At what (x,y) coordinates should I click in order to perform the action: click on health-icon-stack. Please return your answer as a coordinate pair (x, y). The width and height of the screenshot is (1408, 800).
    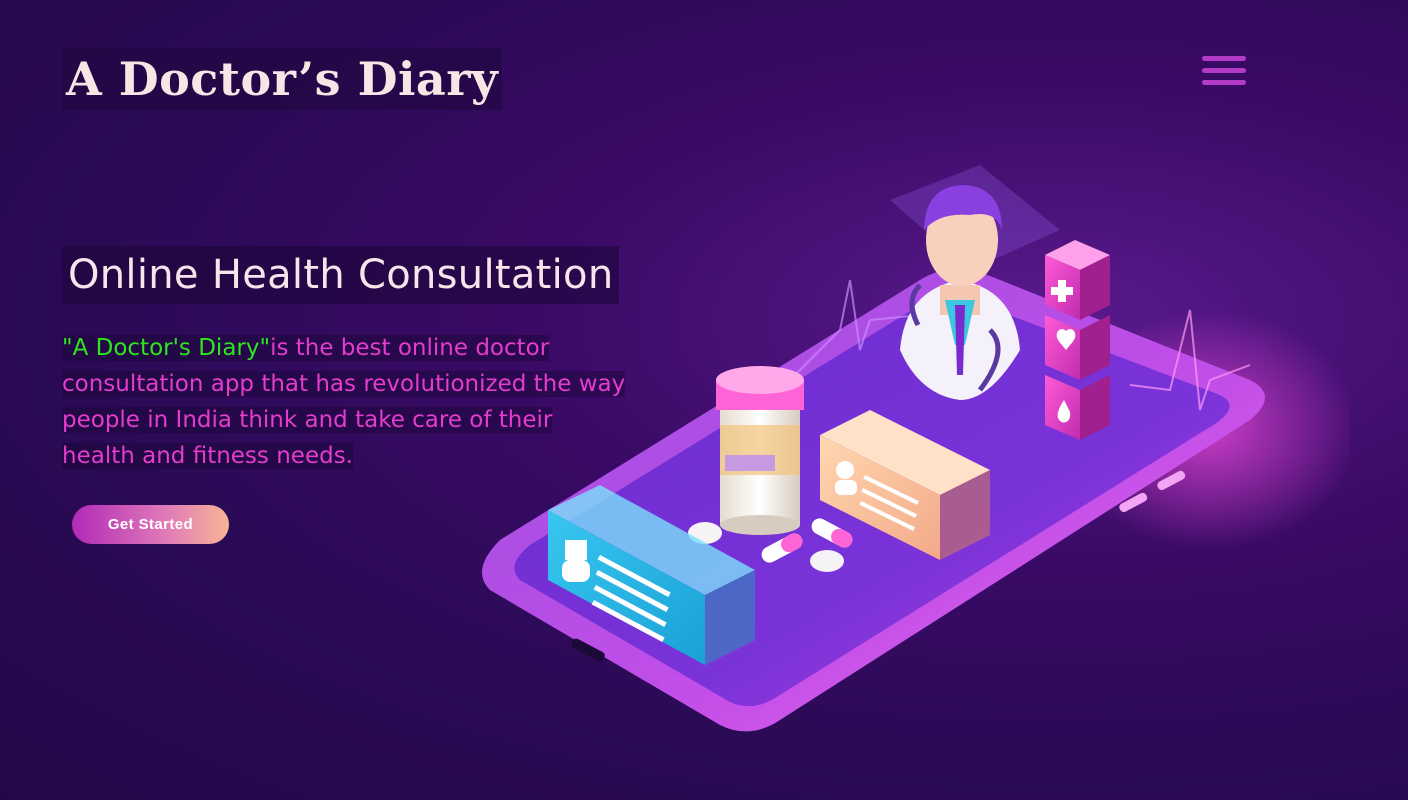
    Looking at the image, I should click on (1077, 340).